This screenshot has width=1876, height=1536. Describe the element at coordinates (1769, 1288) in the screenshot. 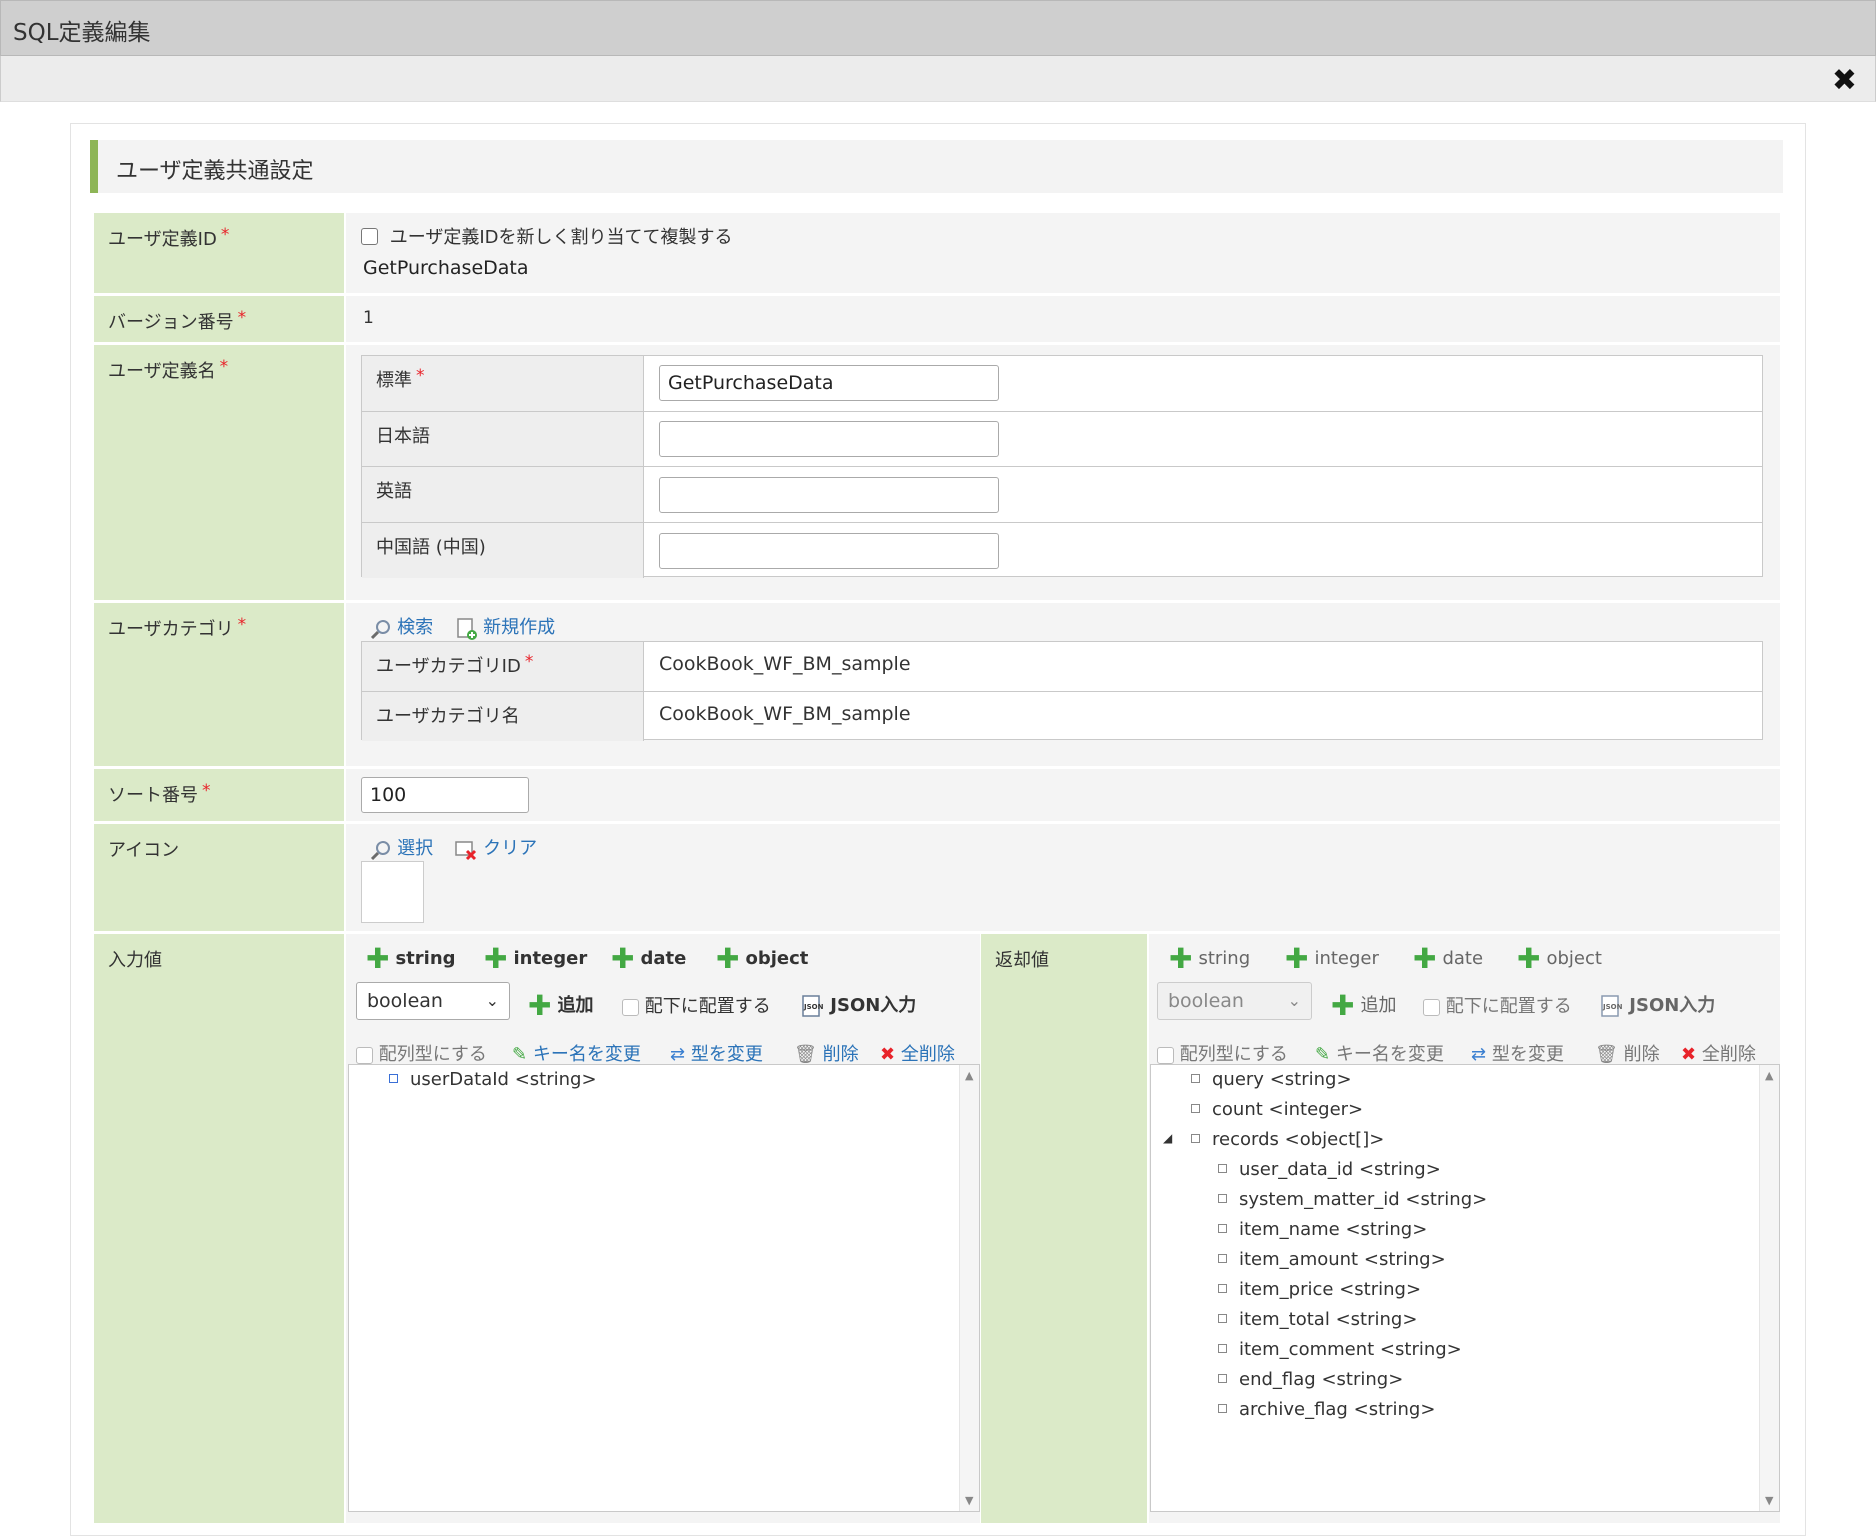

I see `return-tree-scrollbar: ▲ ▼` at that location.